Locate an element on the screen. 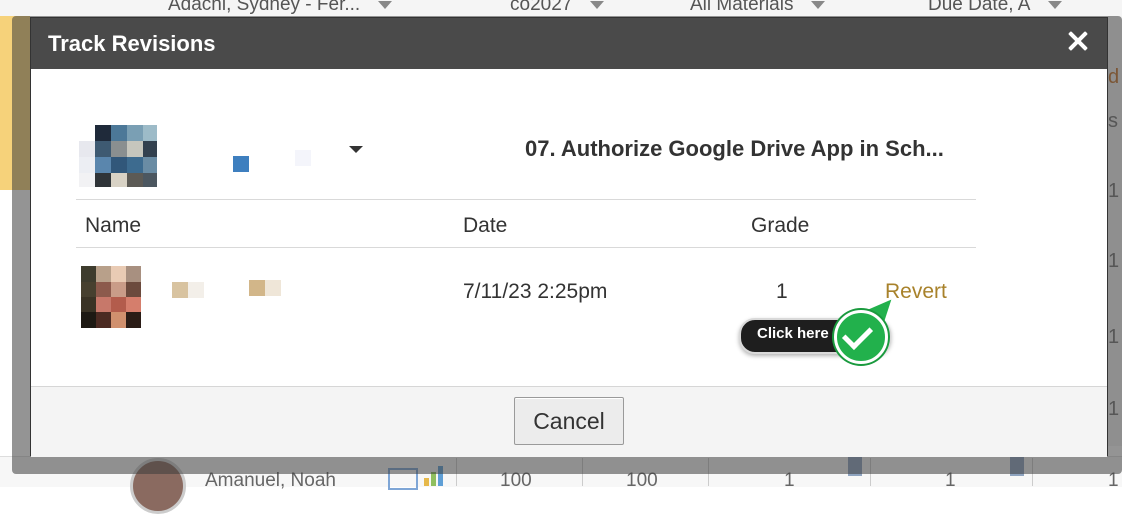 Image resolution: width=1122 pixels, height=514 pixels. class-filter: co2027 is located at coordinates (557, 8).